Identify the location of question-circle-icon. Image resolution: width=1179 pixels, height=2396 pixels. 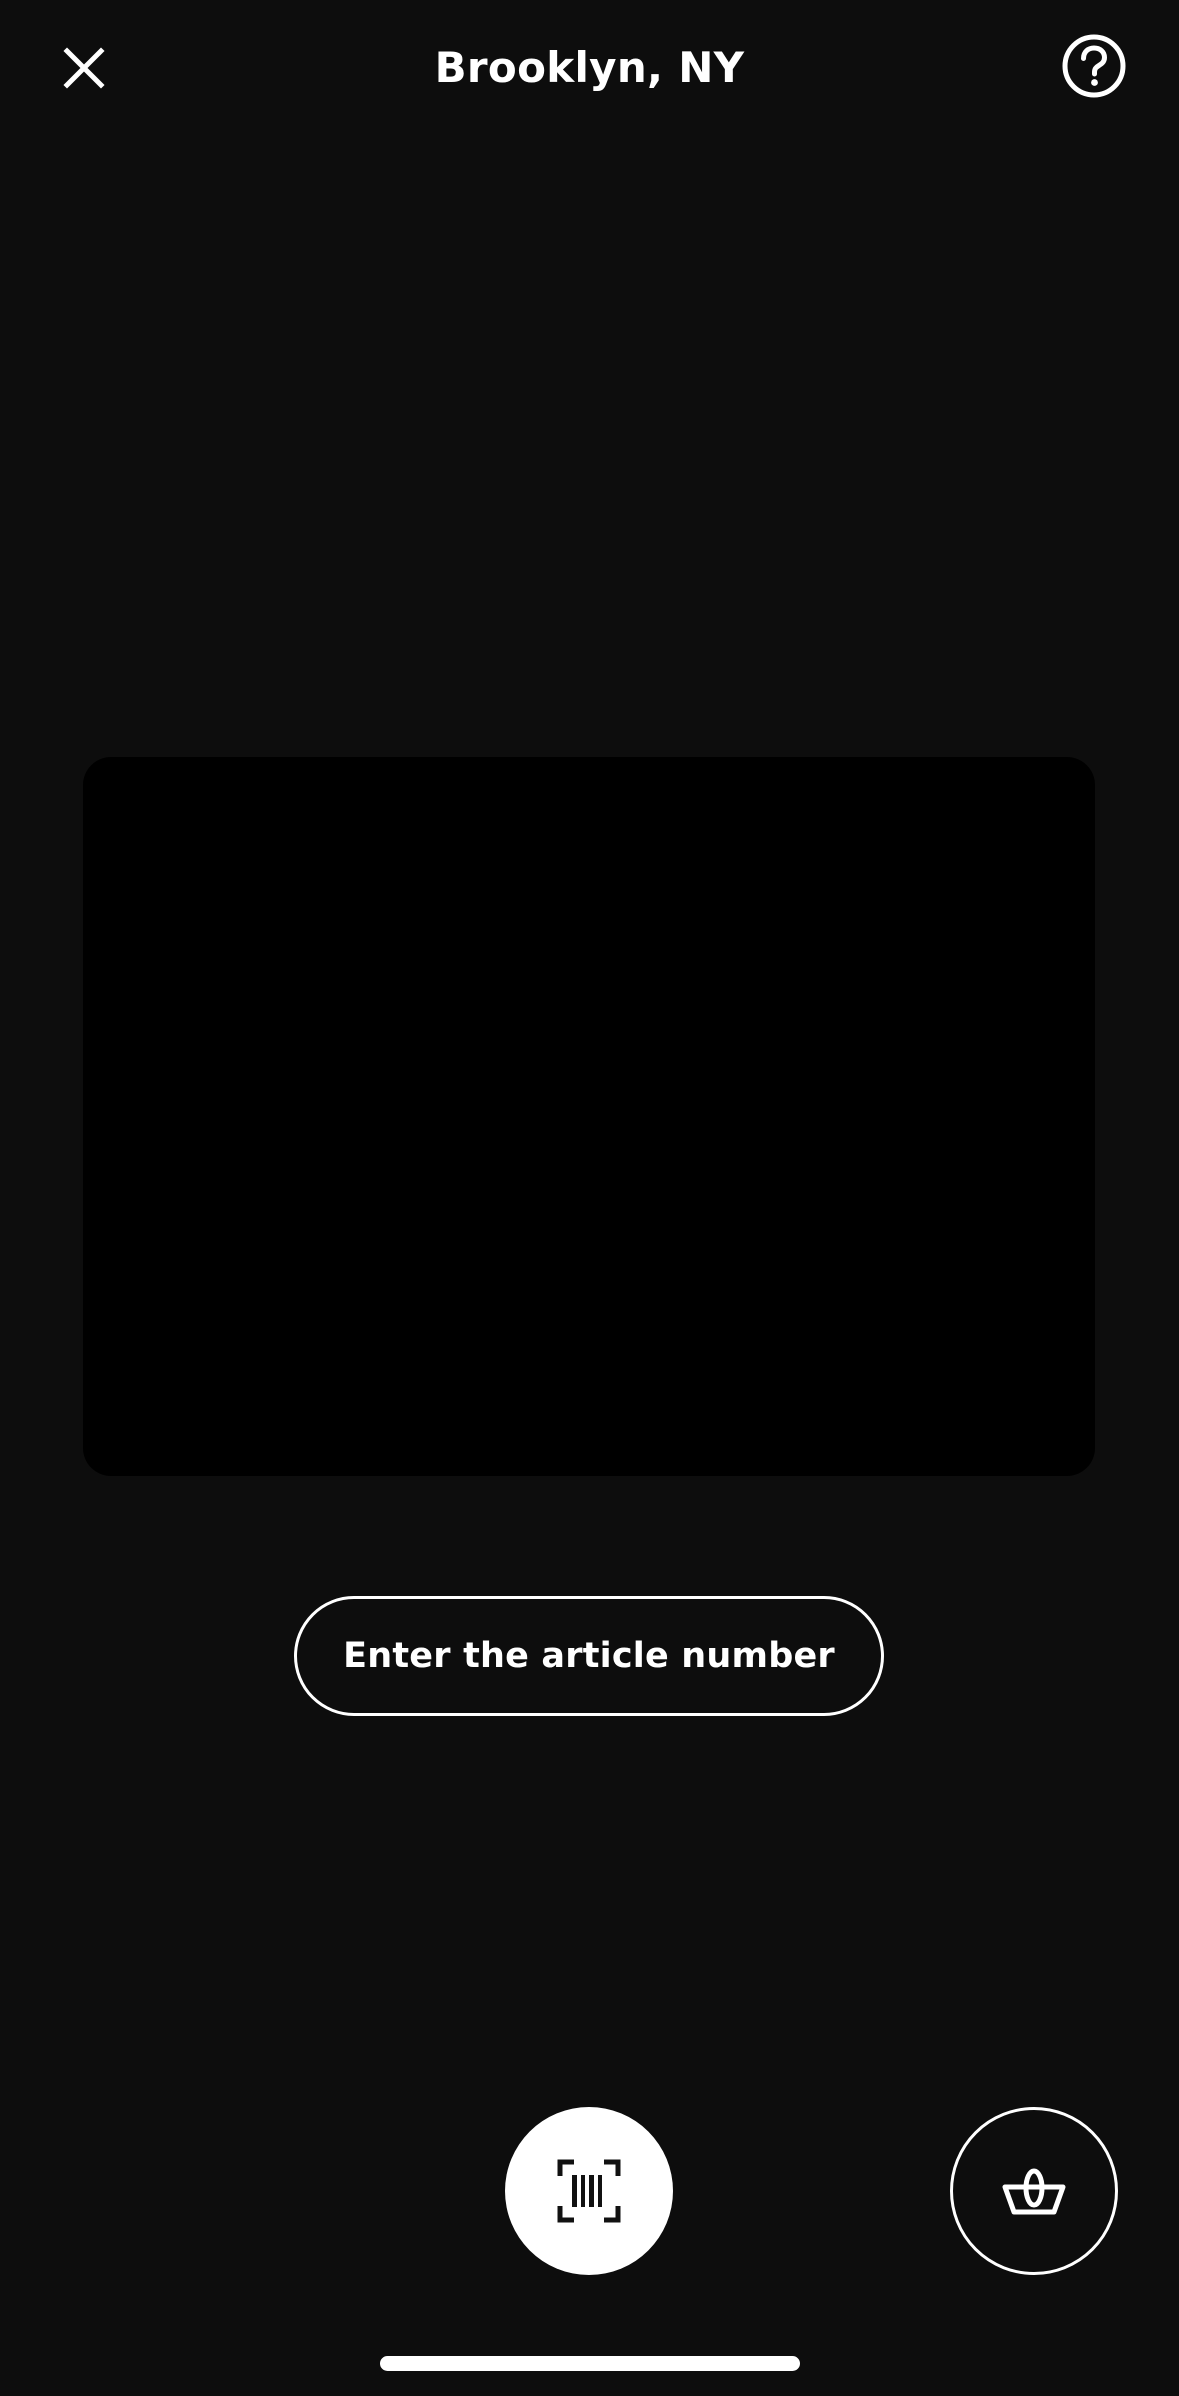
(1094, 66).